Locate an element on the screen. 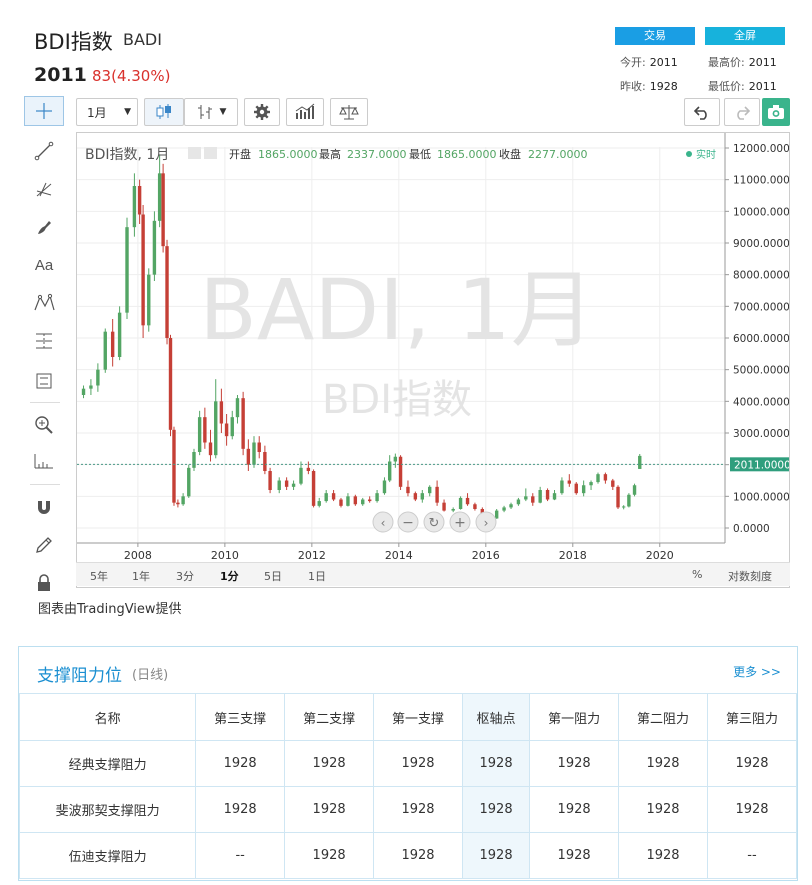  legend-open-value: 1865.0000 is located at coordinates (288, 154).